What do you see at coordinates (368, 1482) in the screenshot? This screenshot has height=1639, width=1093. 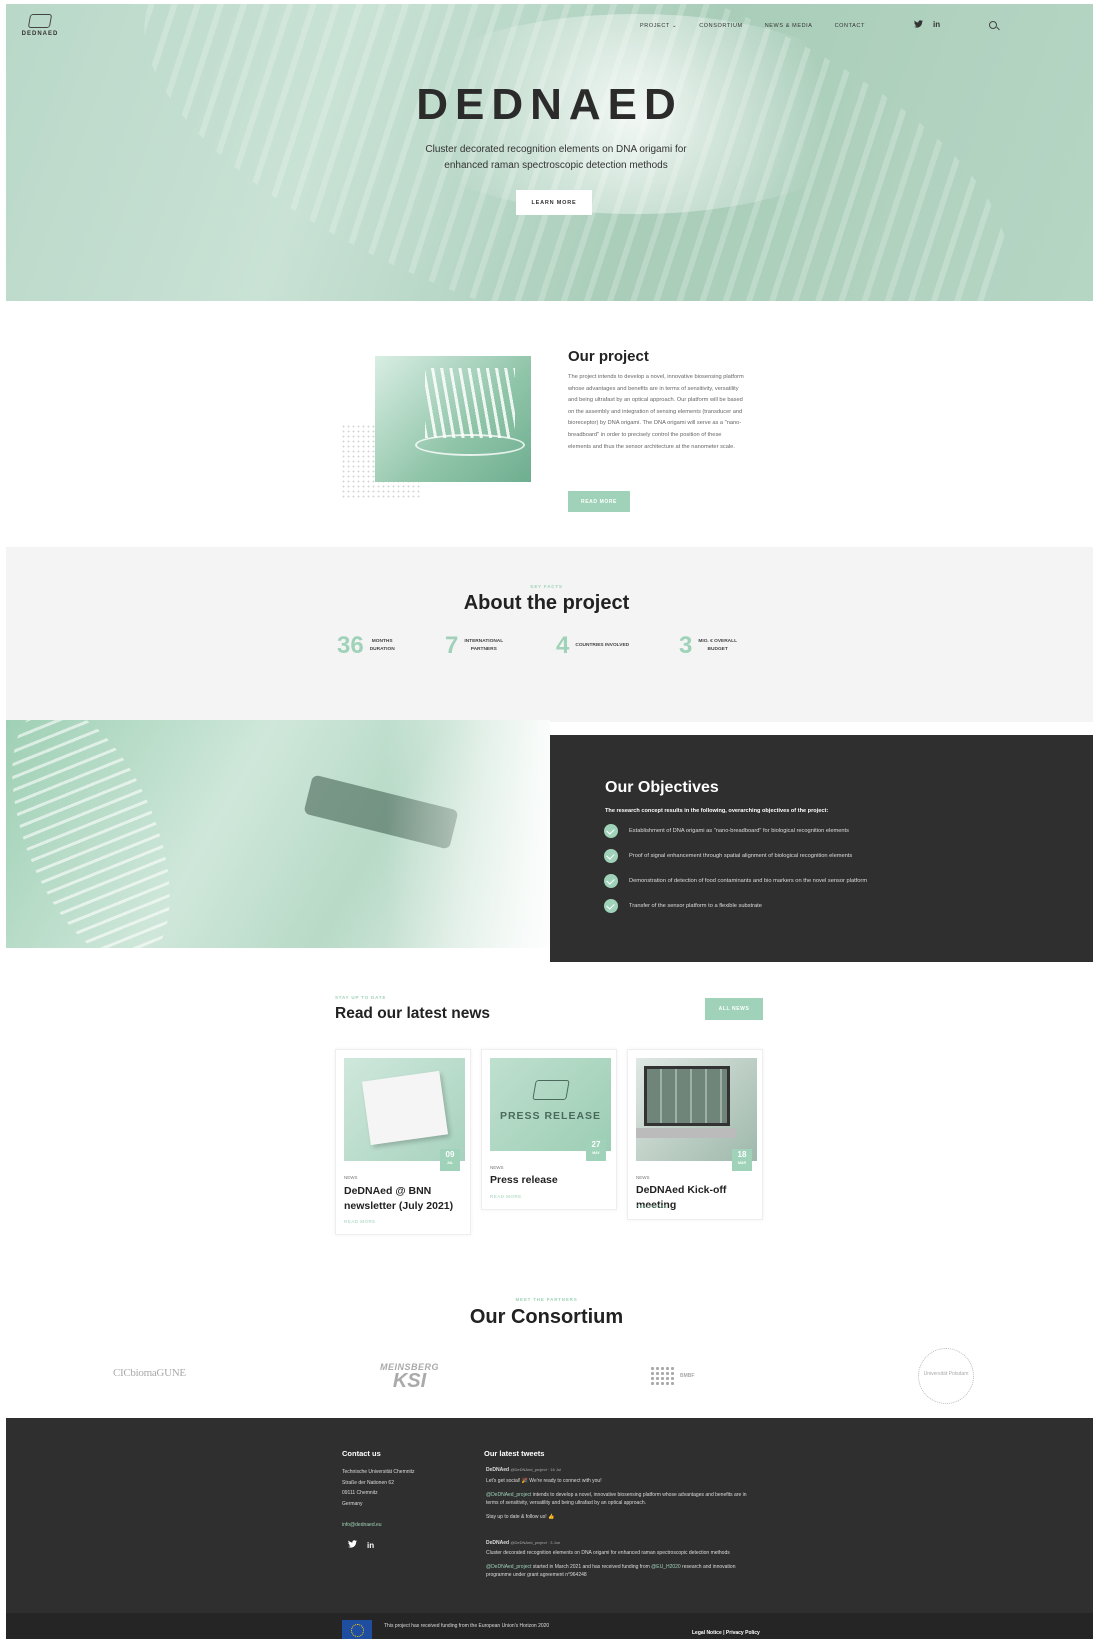 I see `address-line: Straße der Nationen 62` at bounding box center [368, 1482].